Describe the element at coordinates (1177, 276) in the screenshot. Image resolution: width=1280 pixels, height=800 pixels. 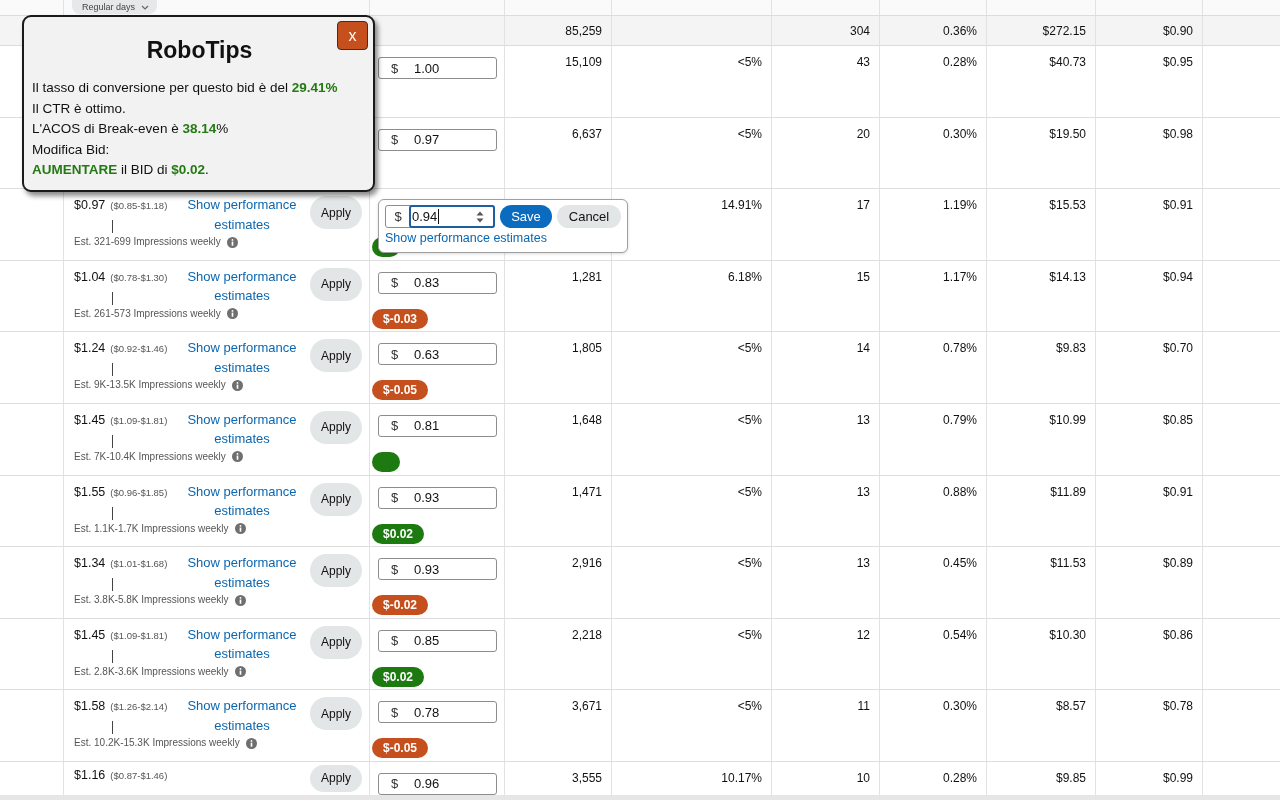
I see `table-value: $0.94` at that location.